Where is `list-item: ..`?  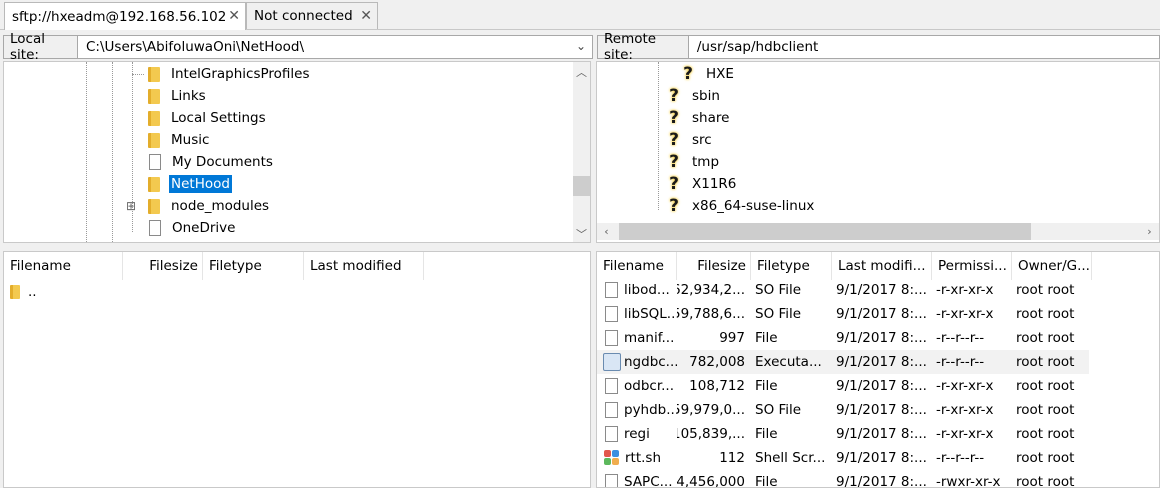
list-item: .. is located at coordinates (250, 292).